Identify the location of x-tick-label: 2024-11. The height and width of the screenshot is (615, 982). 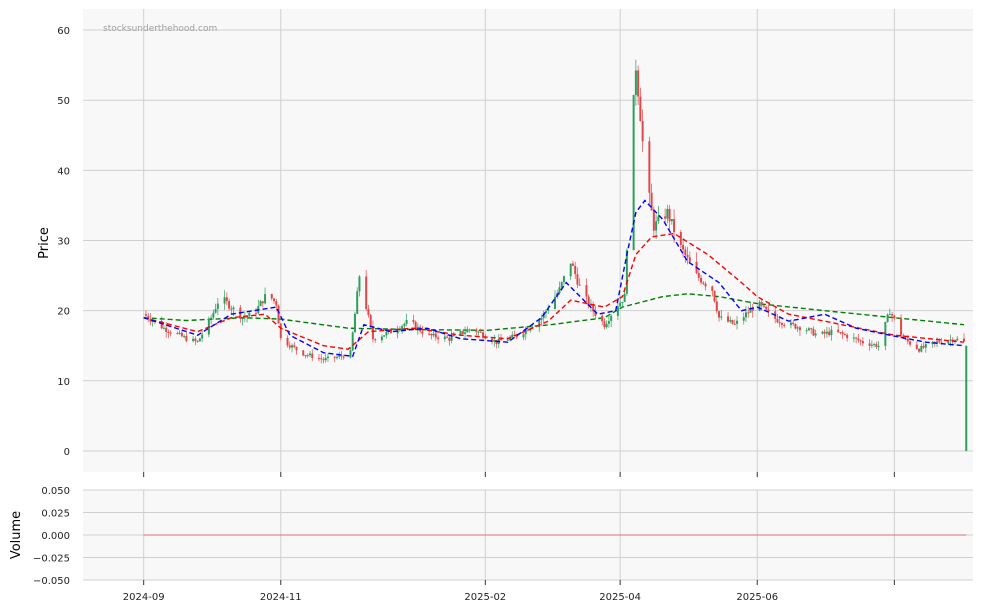
(281, 597).